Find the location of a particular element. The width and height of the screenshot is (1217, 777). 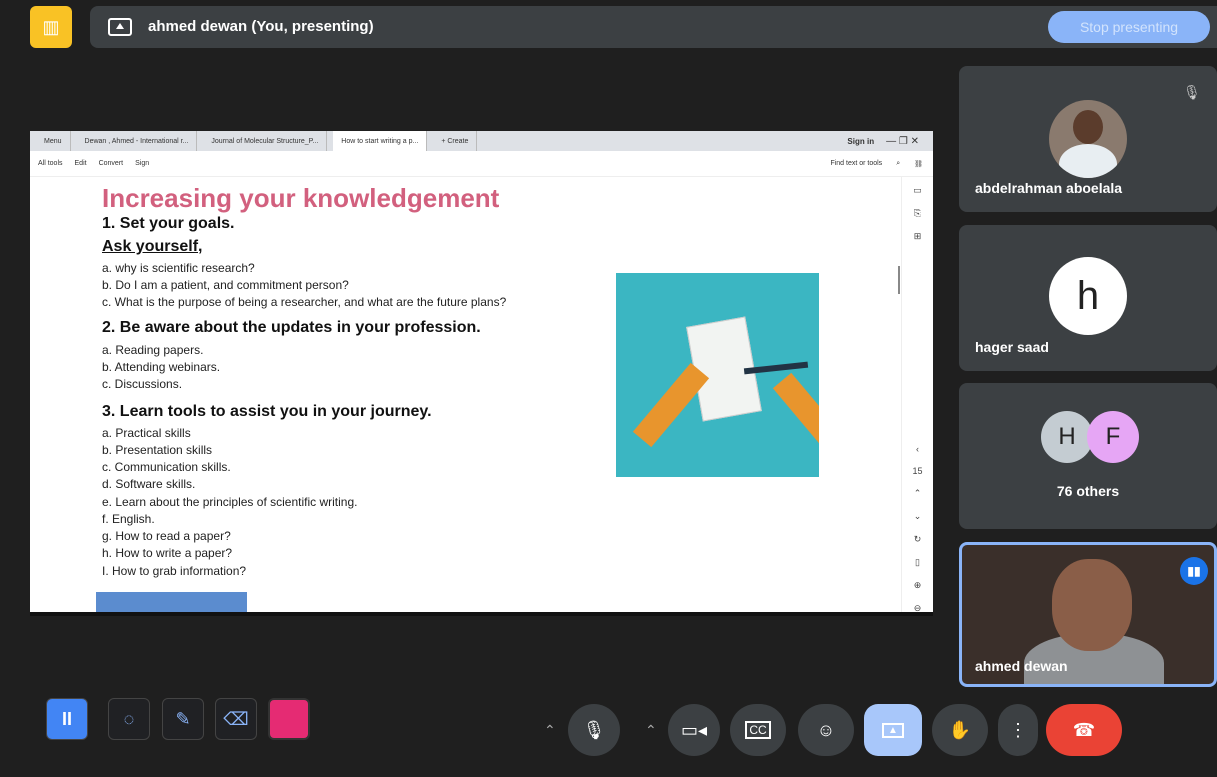

participant-tile-hager: h hager saad is located at coordinates (1088, 298).